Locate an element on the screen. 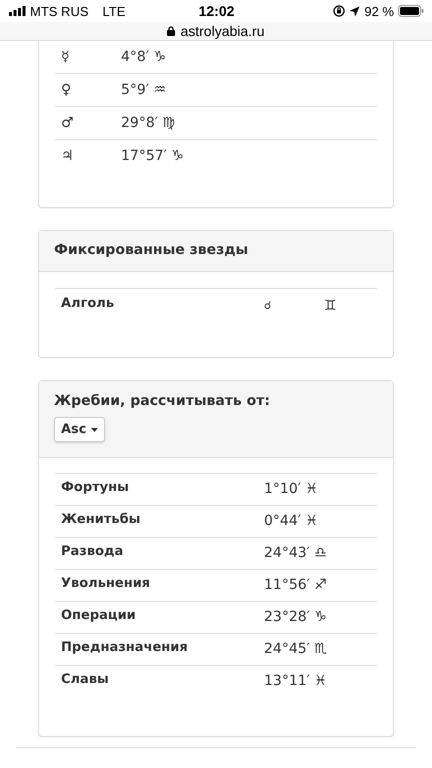 This screenshot has height=768, width=432. star-name: Алголь is located at coordinates (88, 303).